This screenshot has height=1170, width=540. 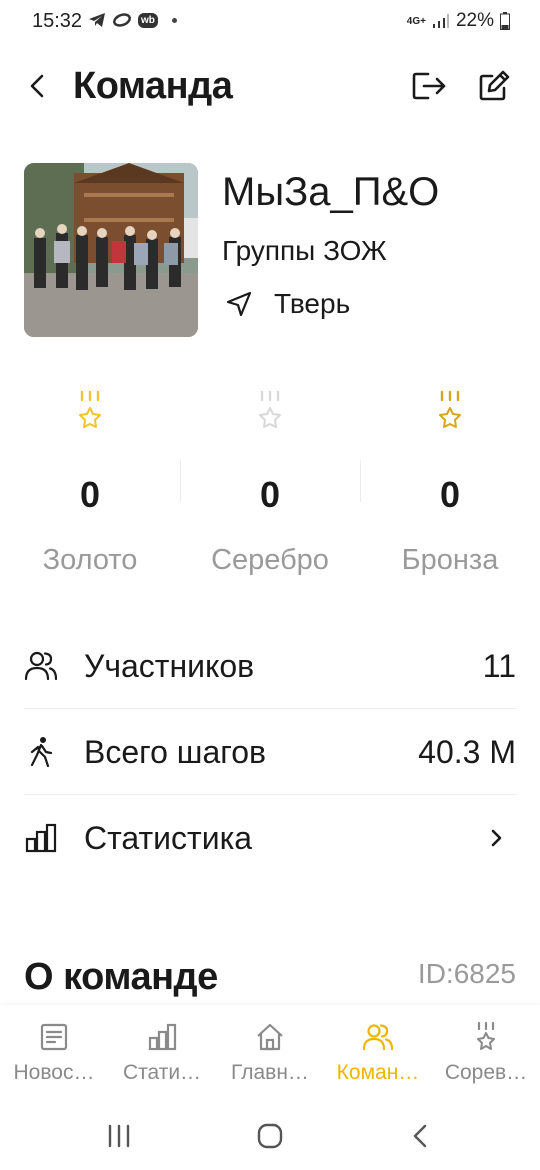 I want to click on battery-percent: 22%, so click(x=474, y=20).